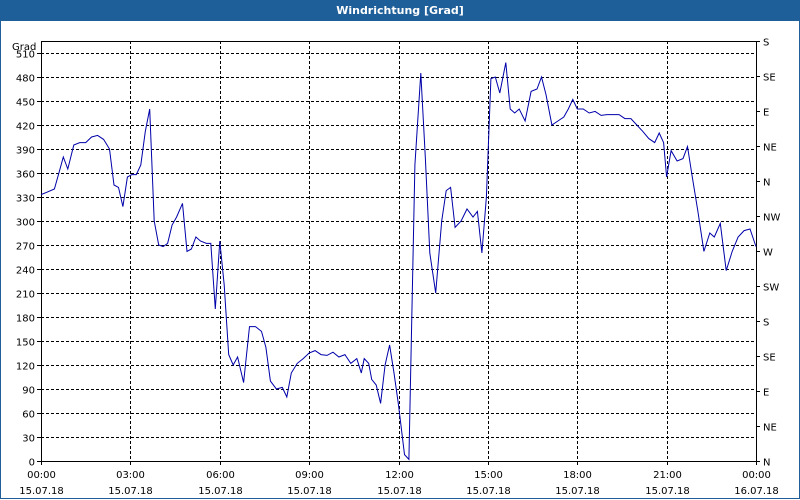 The image size is (800, 500). Describe the element at coordinates (667, 475) in the screenshot. I see `x-tick-time: 21:00` at that location.